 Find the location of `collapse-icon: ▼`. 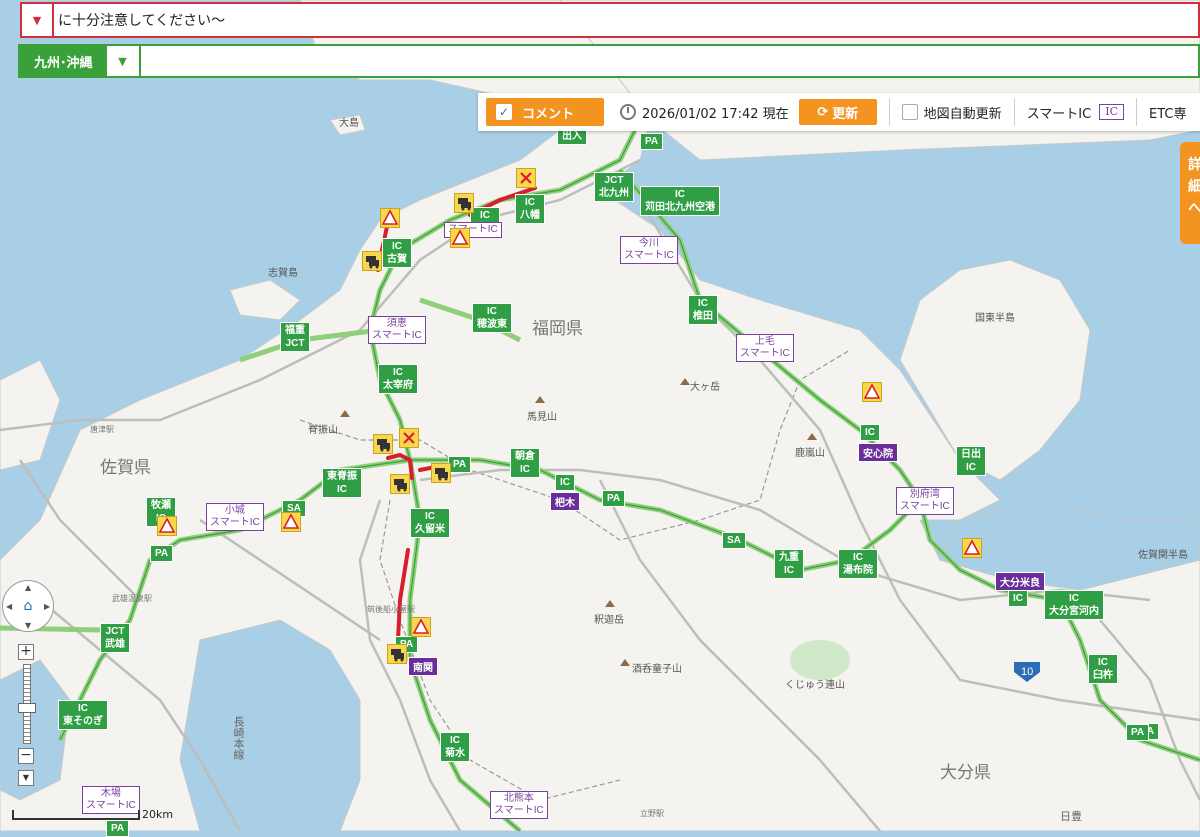

collapse-icon: ▼ is located at coordinates (26, 778).